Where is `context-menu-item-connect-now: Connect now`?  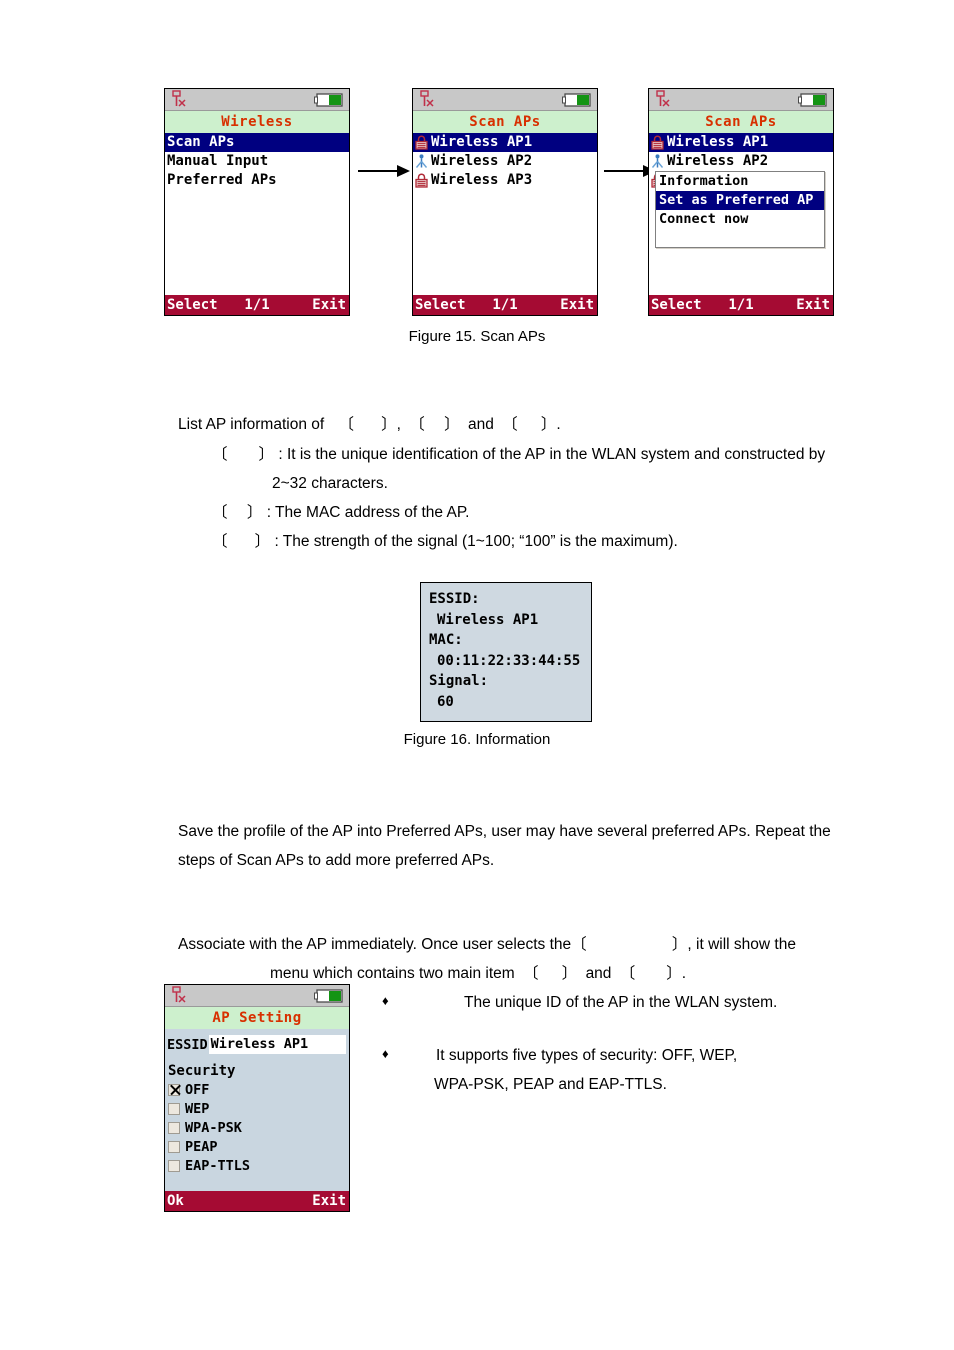 context-menu-item-connect-now: Connect now is located at coordinates (740, 219).